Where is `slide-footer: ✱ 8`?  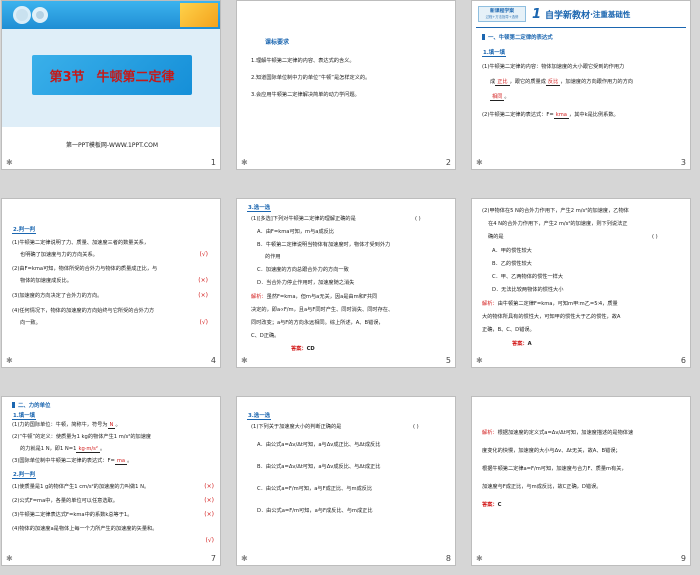 slide-footer: ✱ 8 is located at coordinates (346, 559).